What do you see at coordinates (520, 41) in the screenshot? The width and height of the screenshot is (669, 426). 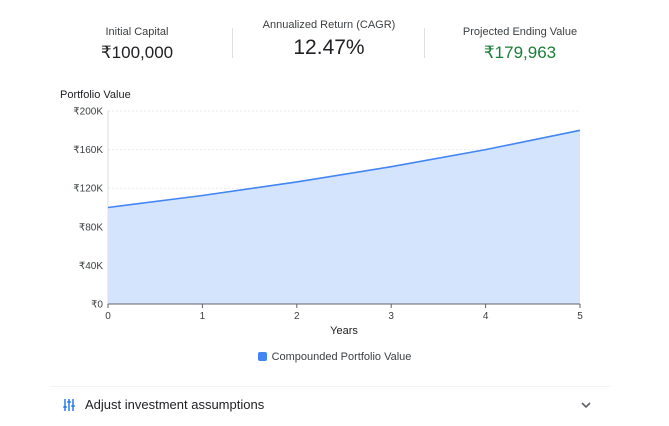 I see `ending-value-stat: Projected Ending Value ₹179,963` at bounding box center [520, 41].